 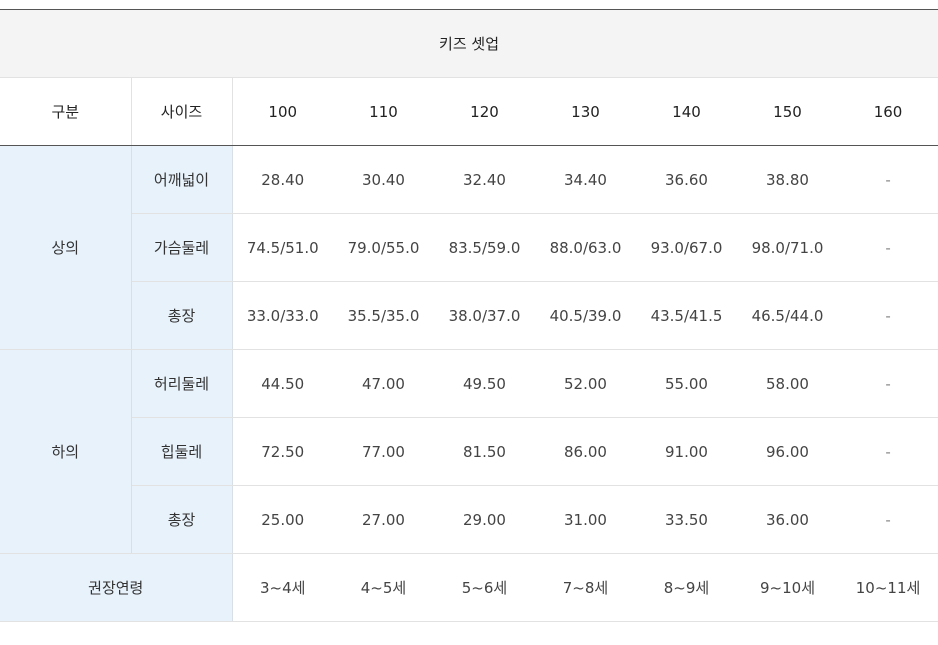 I want to click on header-size-160: 160, so click(x=888, y=111).